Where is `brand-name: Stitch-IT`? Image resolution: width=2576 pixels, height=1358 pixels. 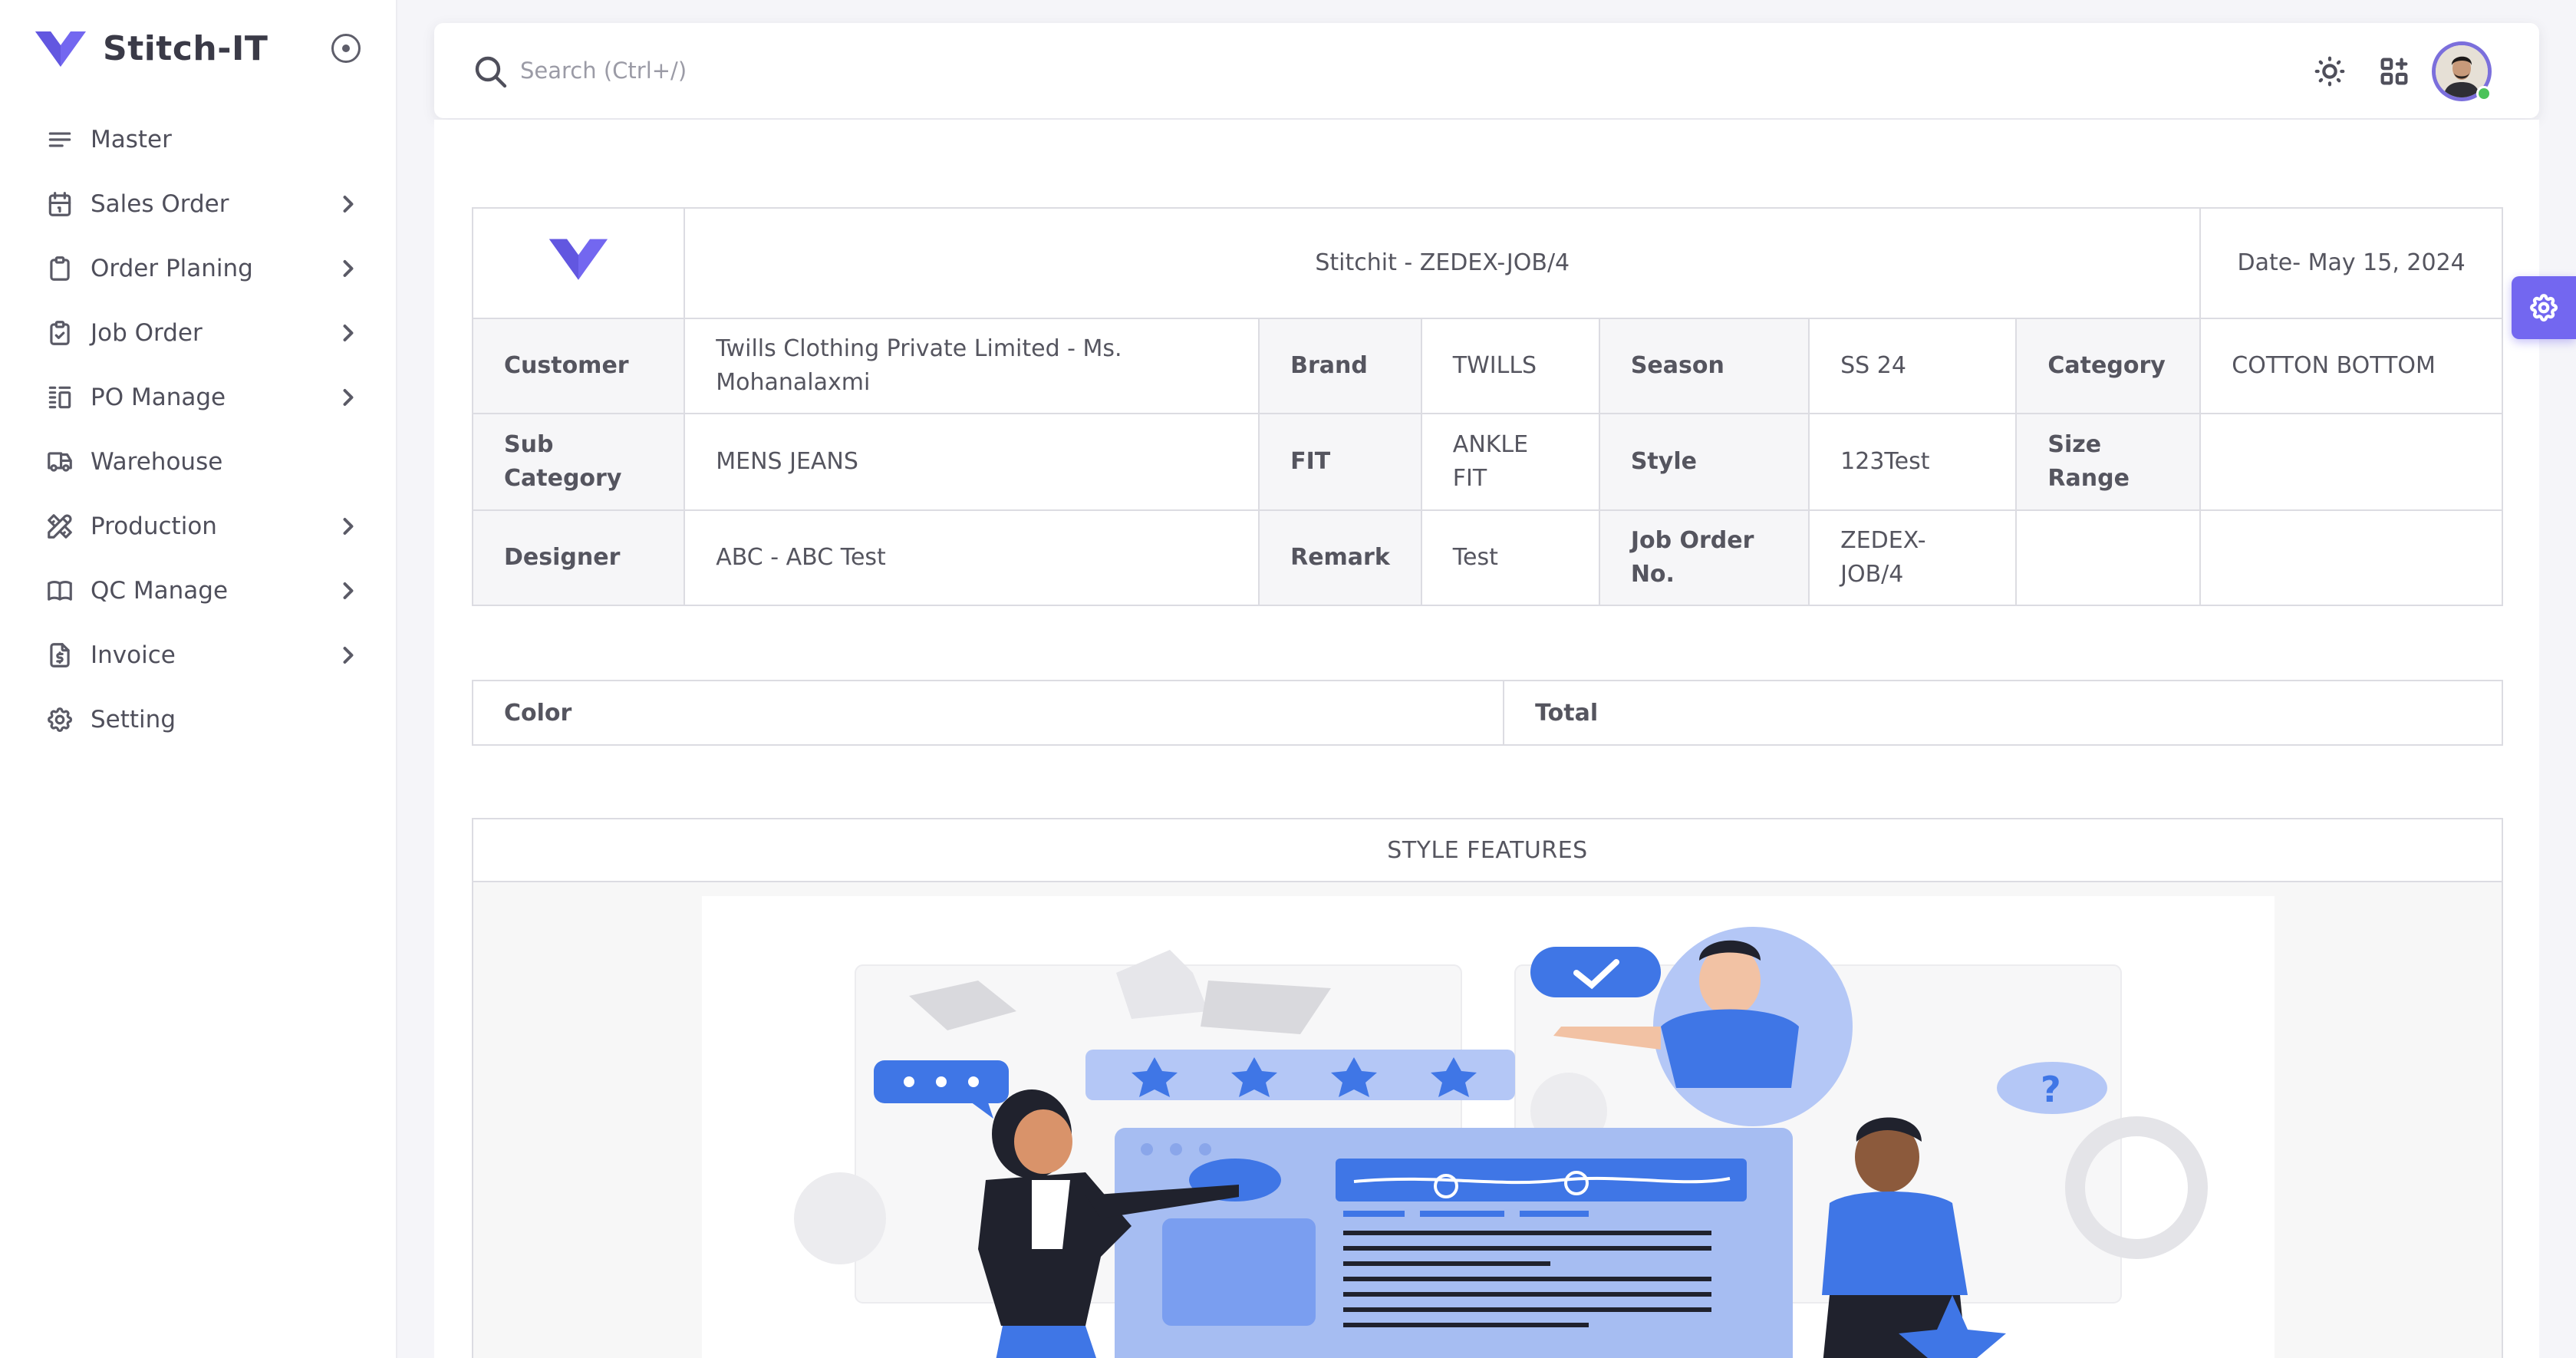
brand-name: Stitch-IT is located at coordinates (185, 48).